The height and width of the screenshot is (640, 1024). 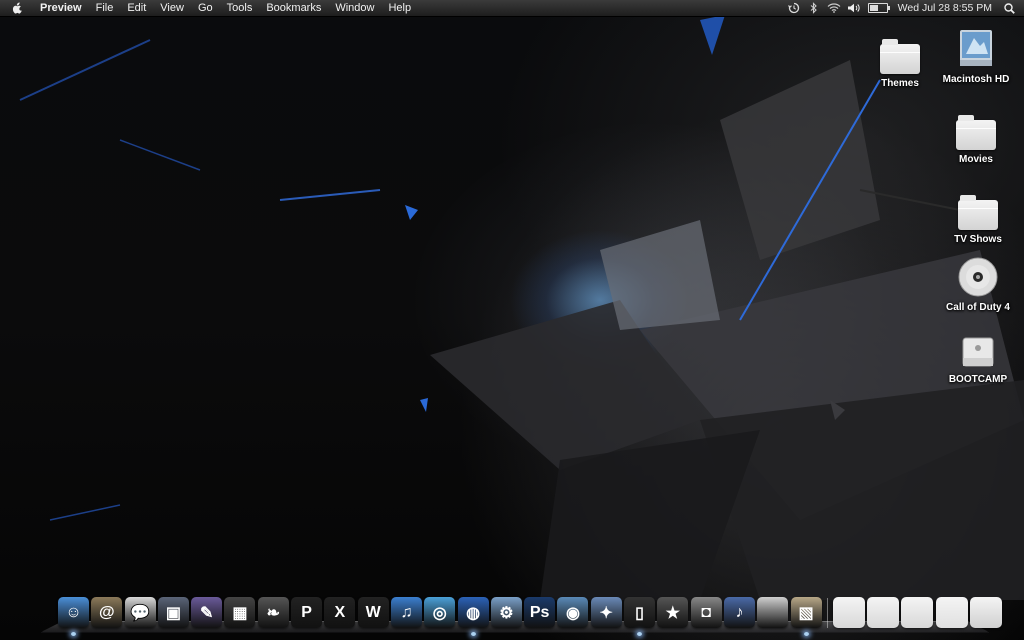 What do you see at coordinates (945, 8) in the screenshot?
I see `menubar-clock: Wed Jul 28 8:55 PM` at bounding box center [945, 8].